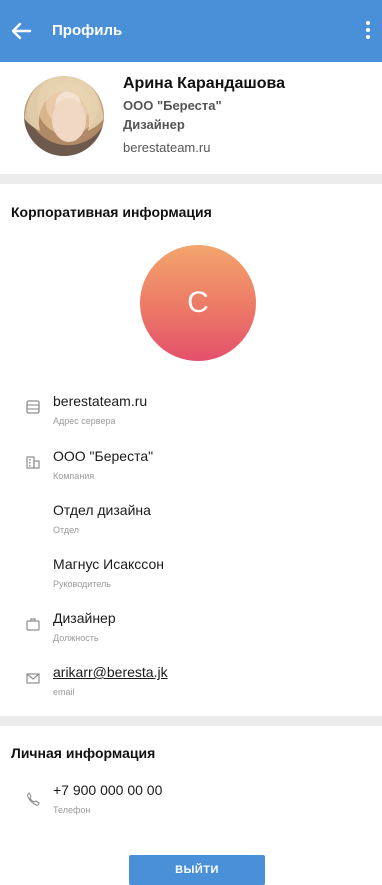 This screenshot has width=382, height=885. What do you see at coordinates (191, 634) in the screenshot?
I see `info-row-position: Дизайнер Должность` at bounding box center [191, 634].